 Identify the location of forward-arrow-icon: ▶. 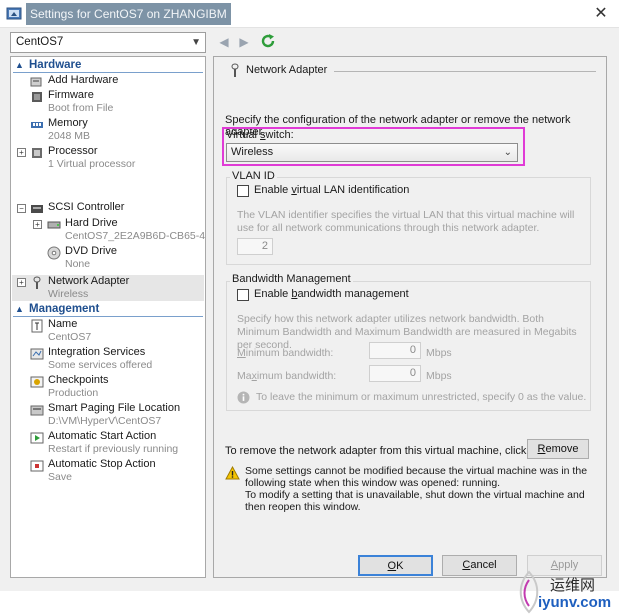
(244, 42).